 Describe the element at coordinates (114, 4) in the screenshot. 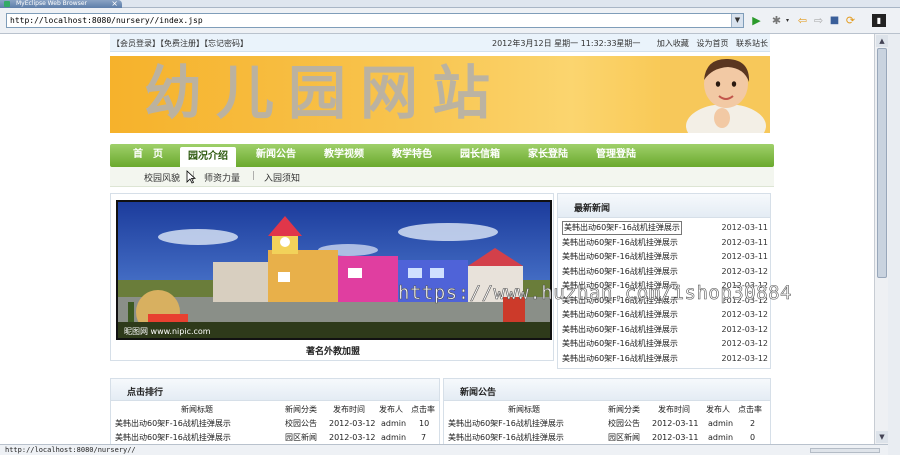

I see `close-tab-icon: ×` at that location.